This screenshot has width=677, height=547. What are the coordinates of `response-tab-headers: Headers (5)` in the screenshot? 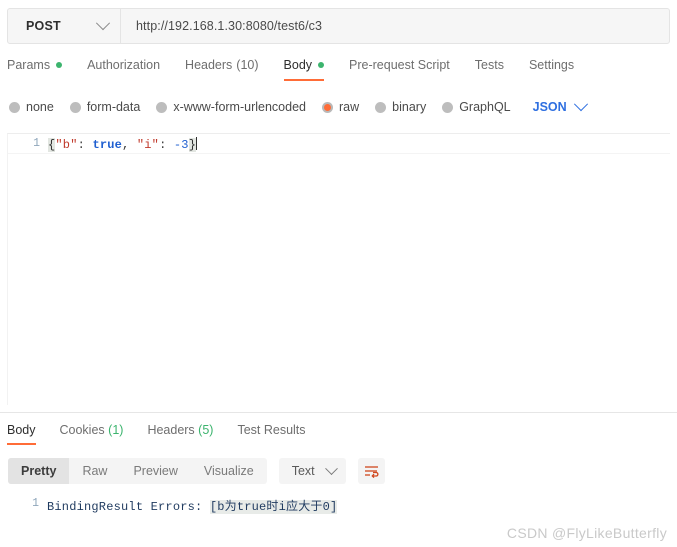 It's located at (180, 434).